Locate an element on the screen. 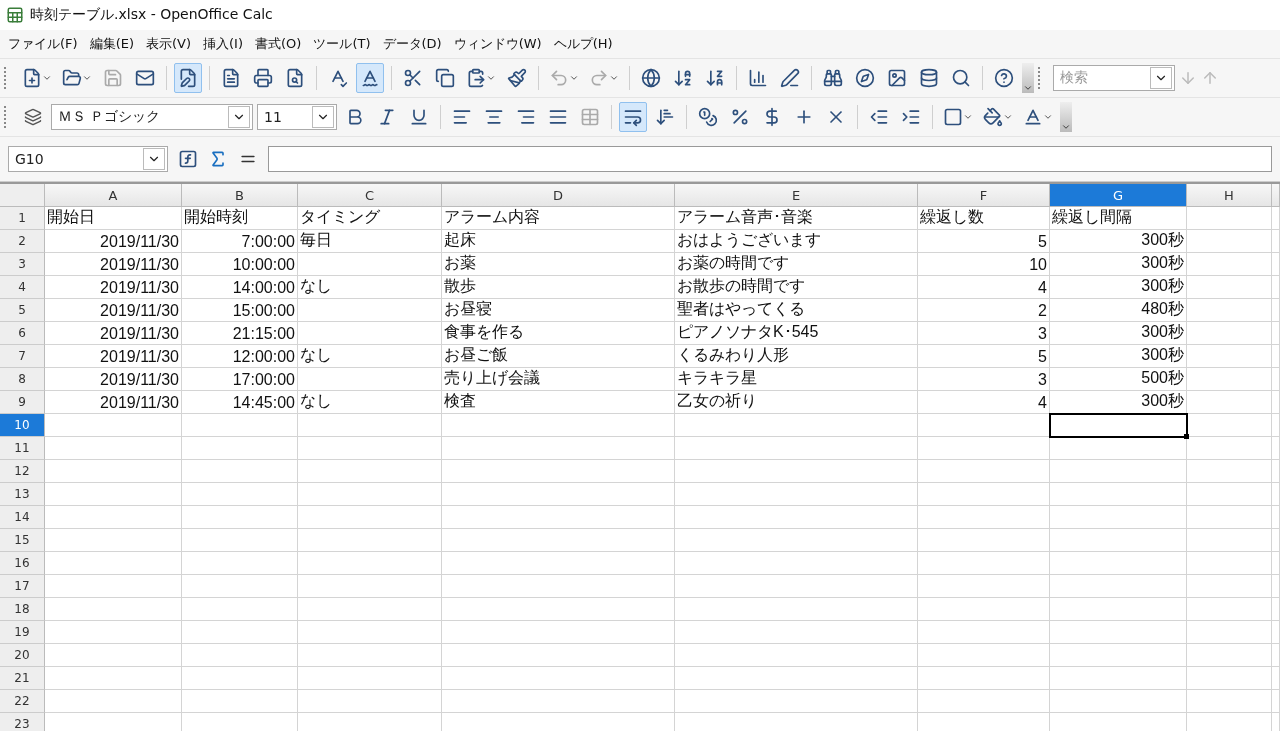 This screenshot has width=1280, height=731. table-cell: 繰返し間隔 is located at coordinates (1118, 218).